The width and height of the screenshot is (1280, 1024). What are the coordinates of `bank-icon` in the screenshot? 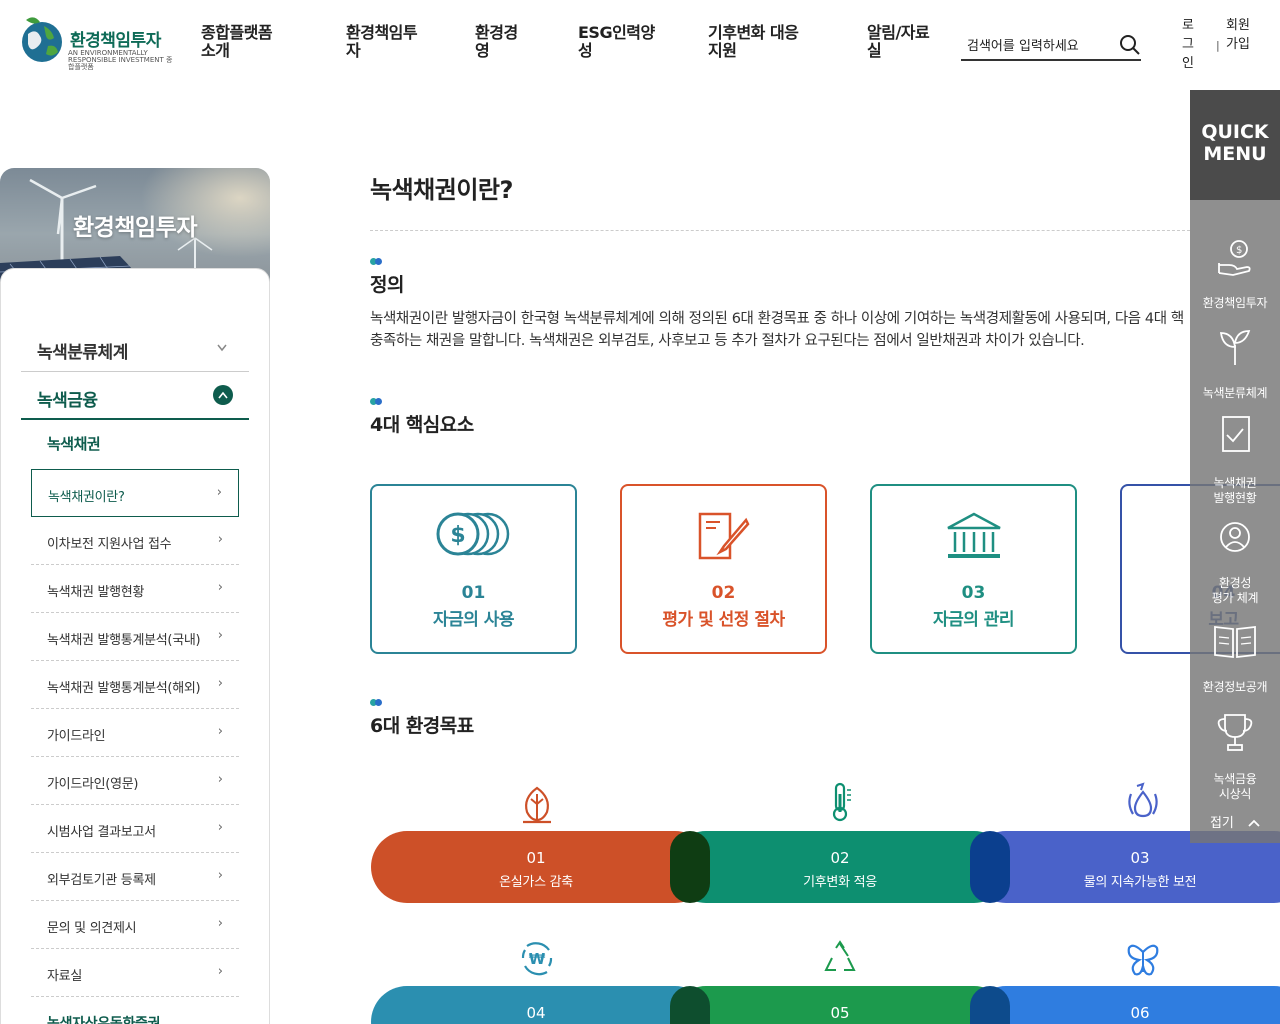 It's located at (973, 535).